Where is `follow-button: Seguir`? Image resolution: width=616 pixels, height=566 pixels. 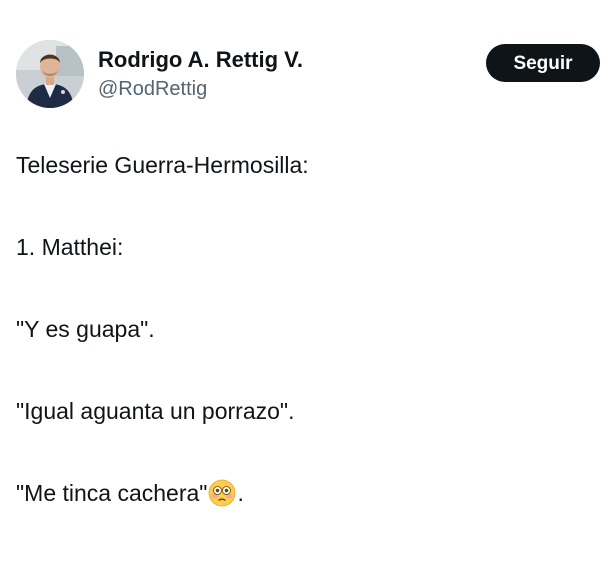 follow-button: Seguir is located at coordinates (543, 63).